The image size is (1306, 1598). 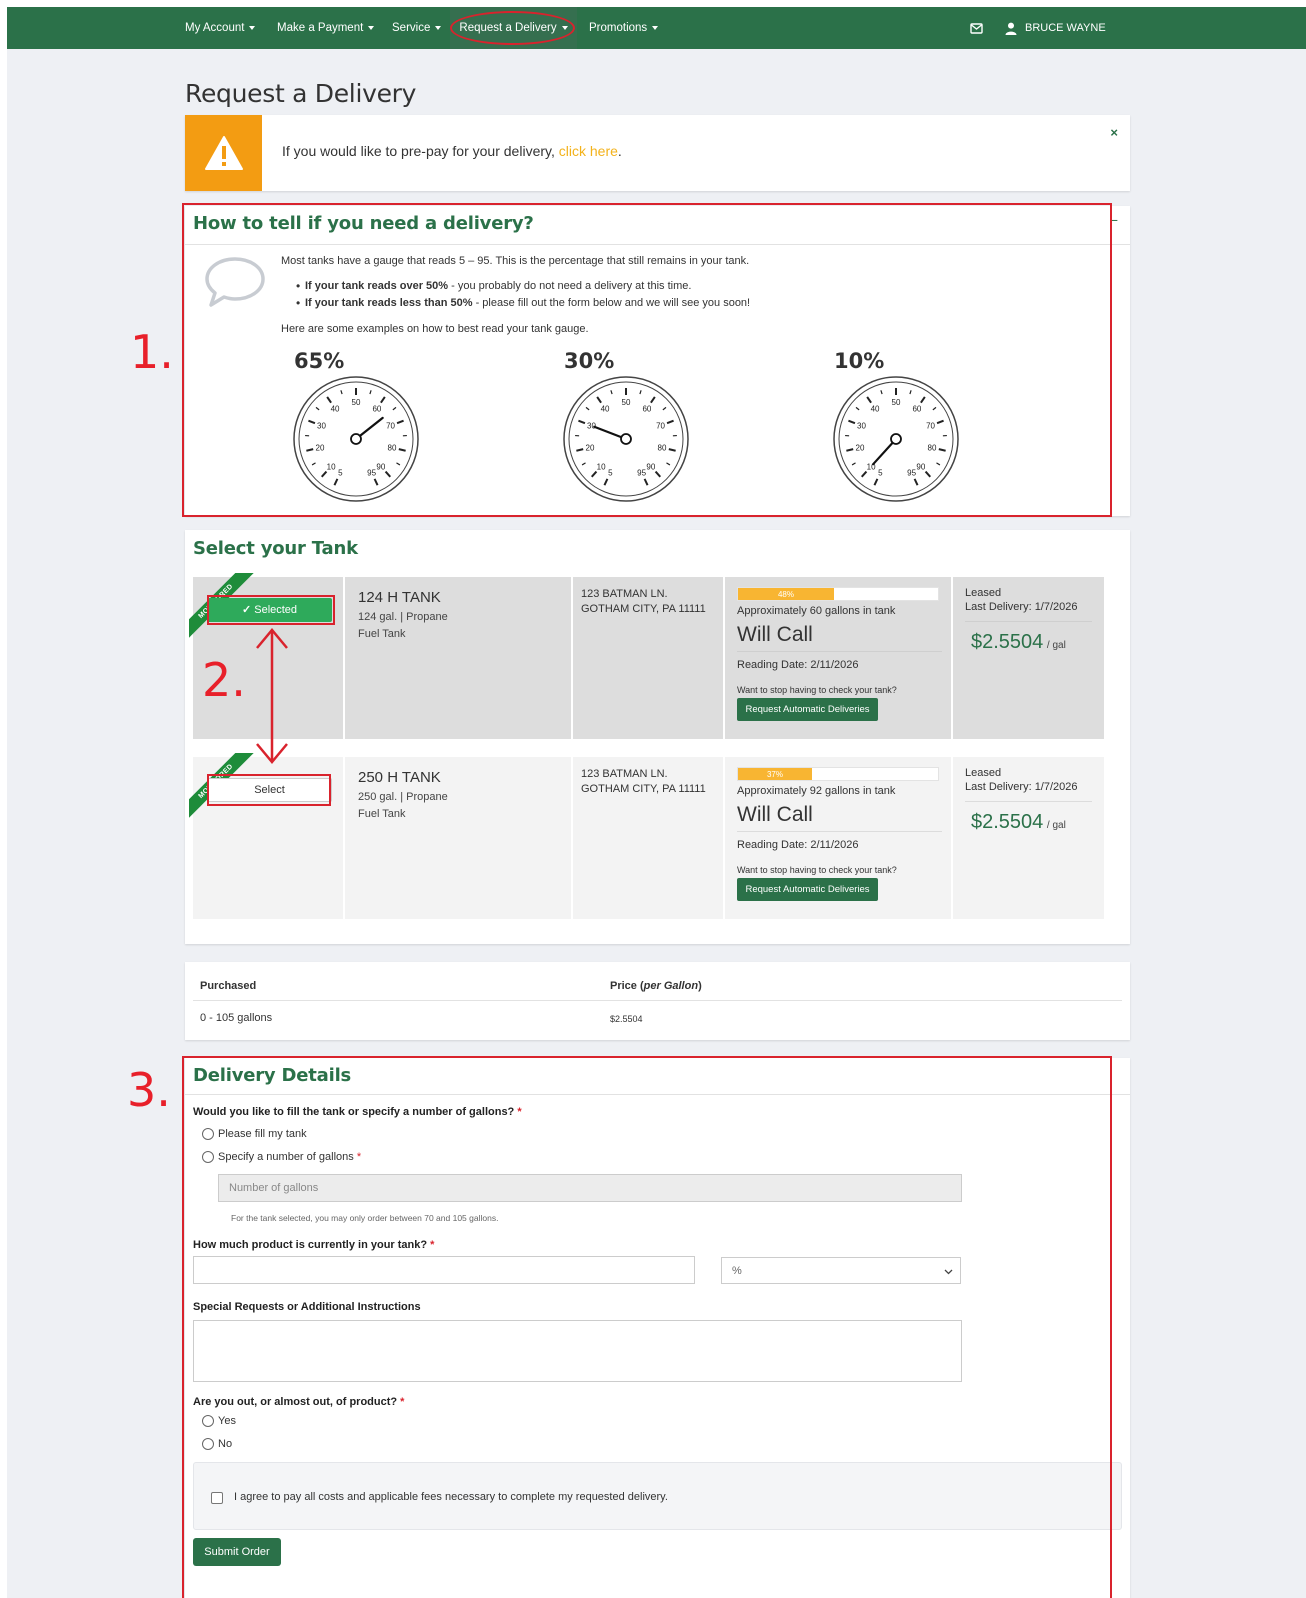 I want to click on nav-my-account: My Account, so click(x=220, y=28).